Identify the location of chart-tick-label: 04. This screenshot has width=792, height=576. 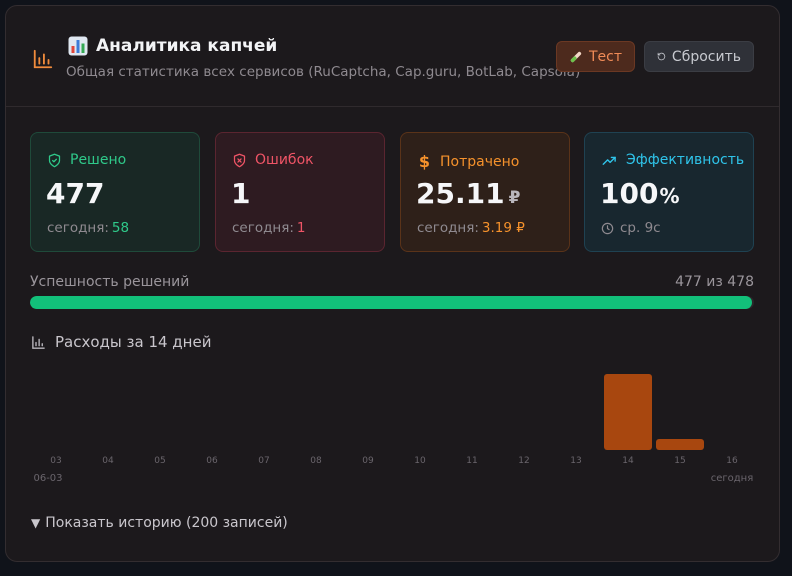
(108, 461).